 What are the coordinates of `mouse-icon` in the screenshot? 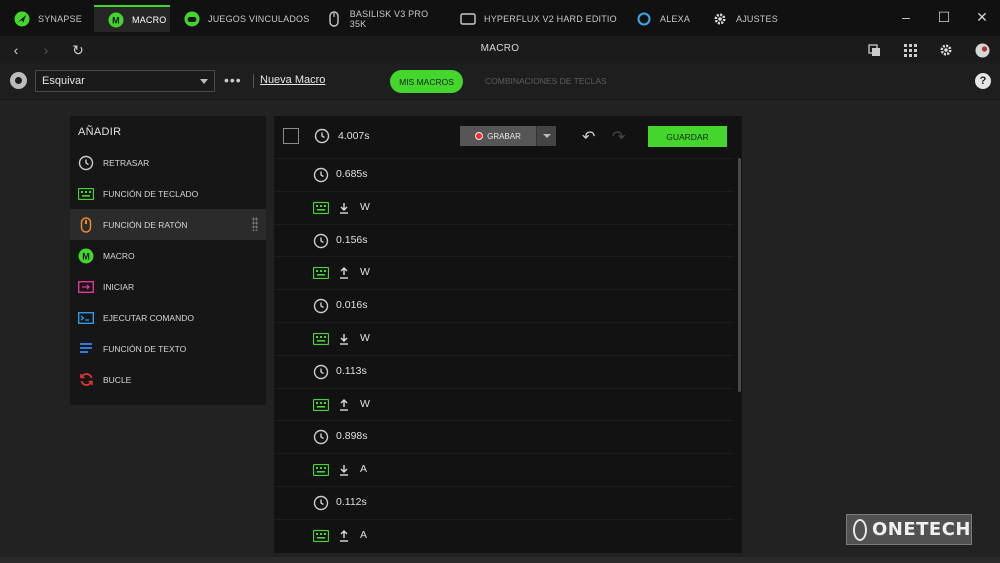 It's located at (334, 18).